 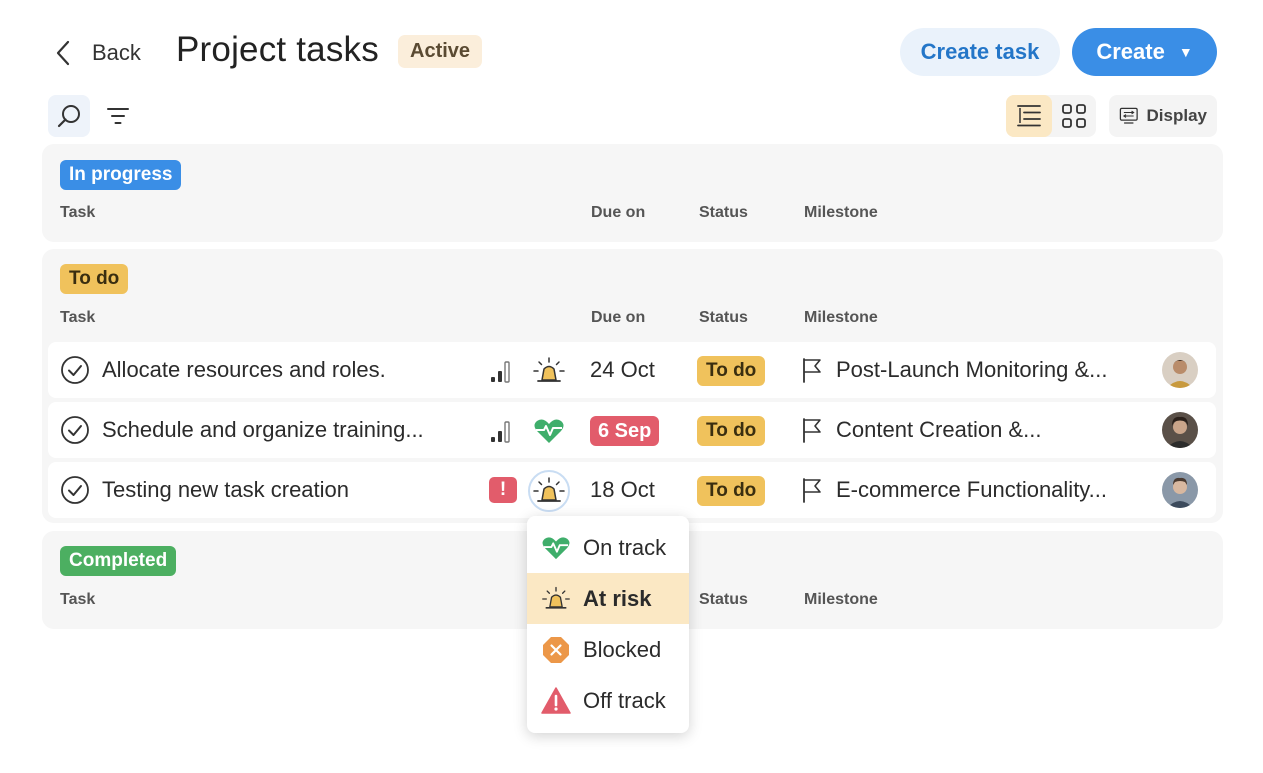 I want to click on page-title: Project tasks, so click(x=277, y=49).